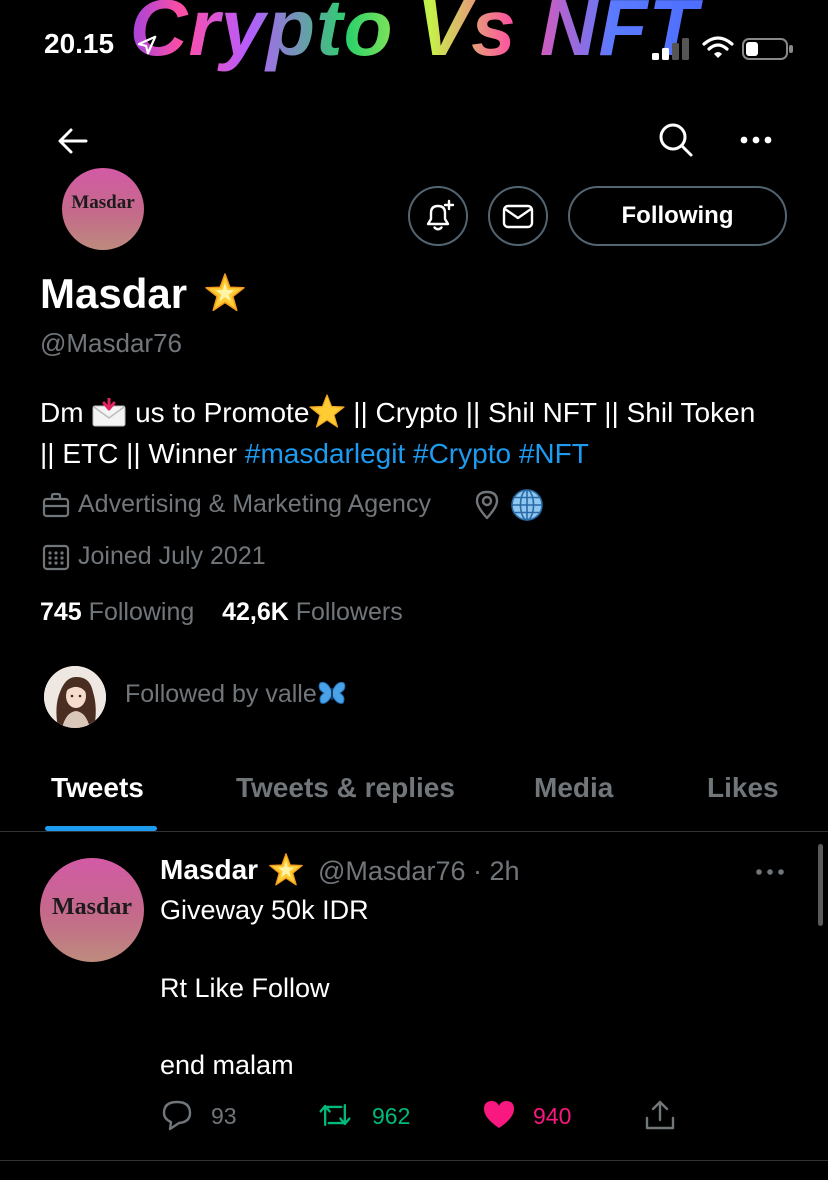 The width and height of the screenshot is (828, 1180). I want to click on follower-avatar-image, so click(75, 697).